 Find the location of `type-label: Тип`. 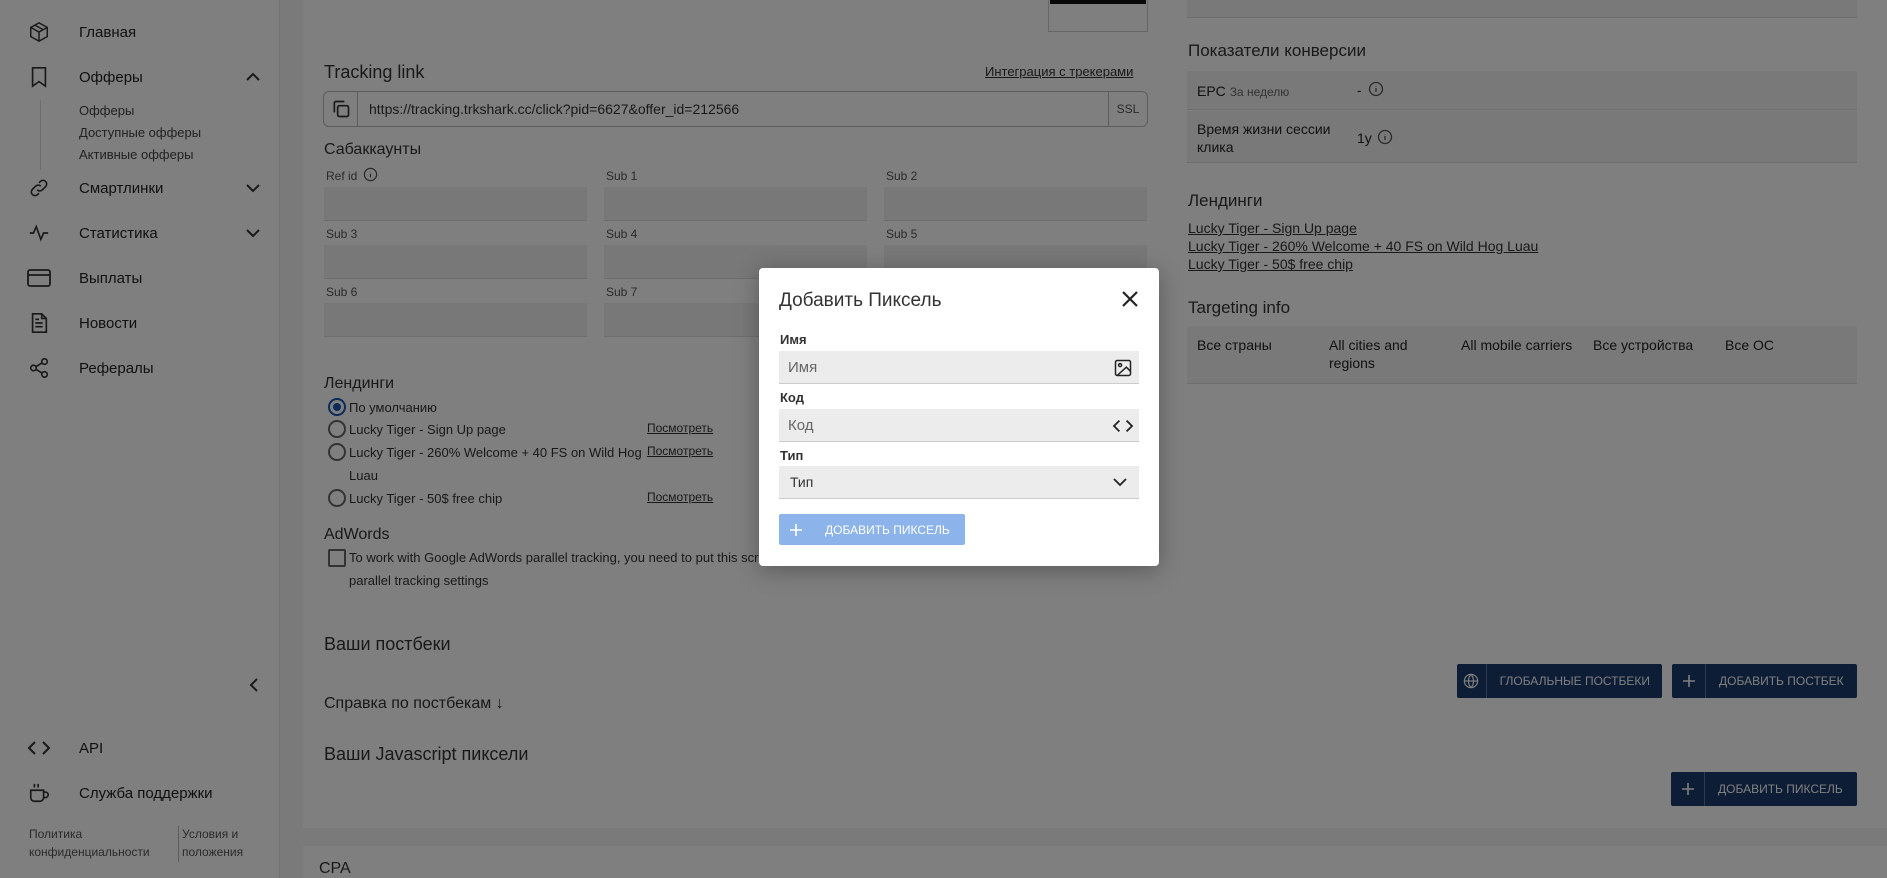

type-label: Тип is located at coordinates (792, 455).